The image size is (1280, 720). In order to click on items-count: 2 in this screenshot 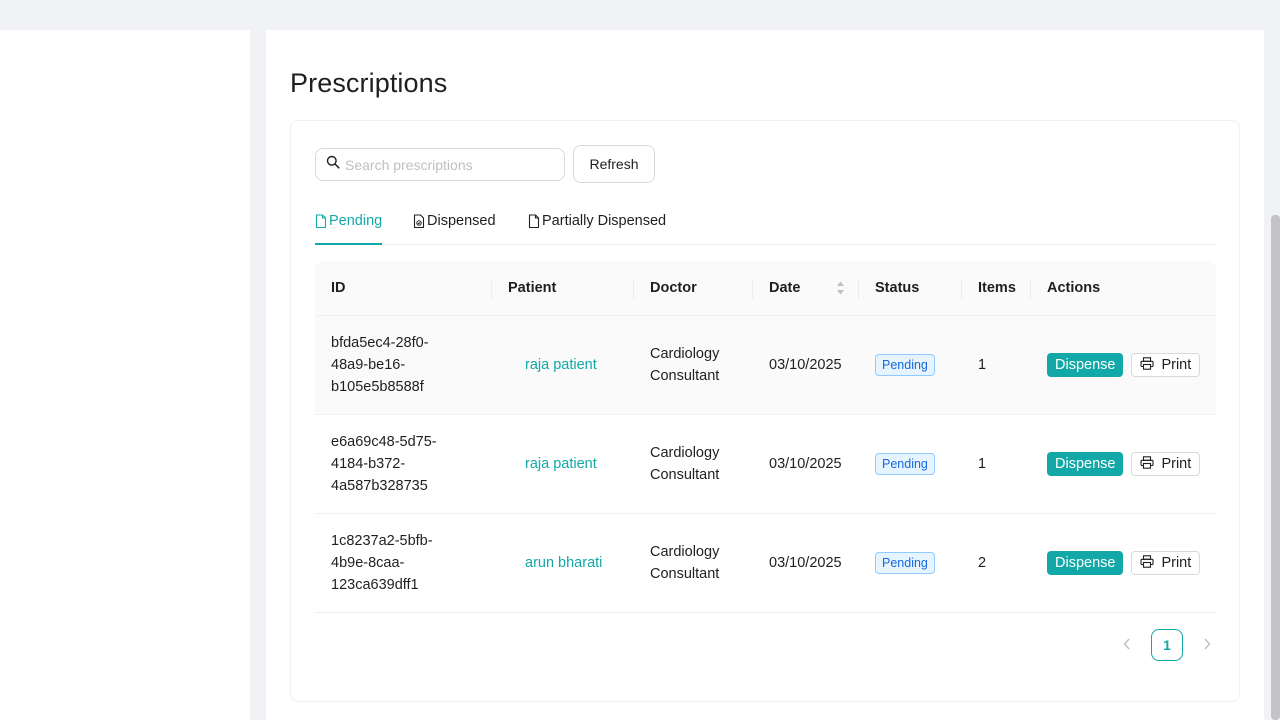, I will do `click(982, 563)`.